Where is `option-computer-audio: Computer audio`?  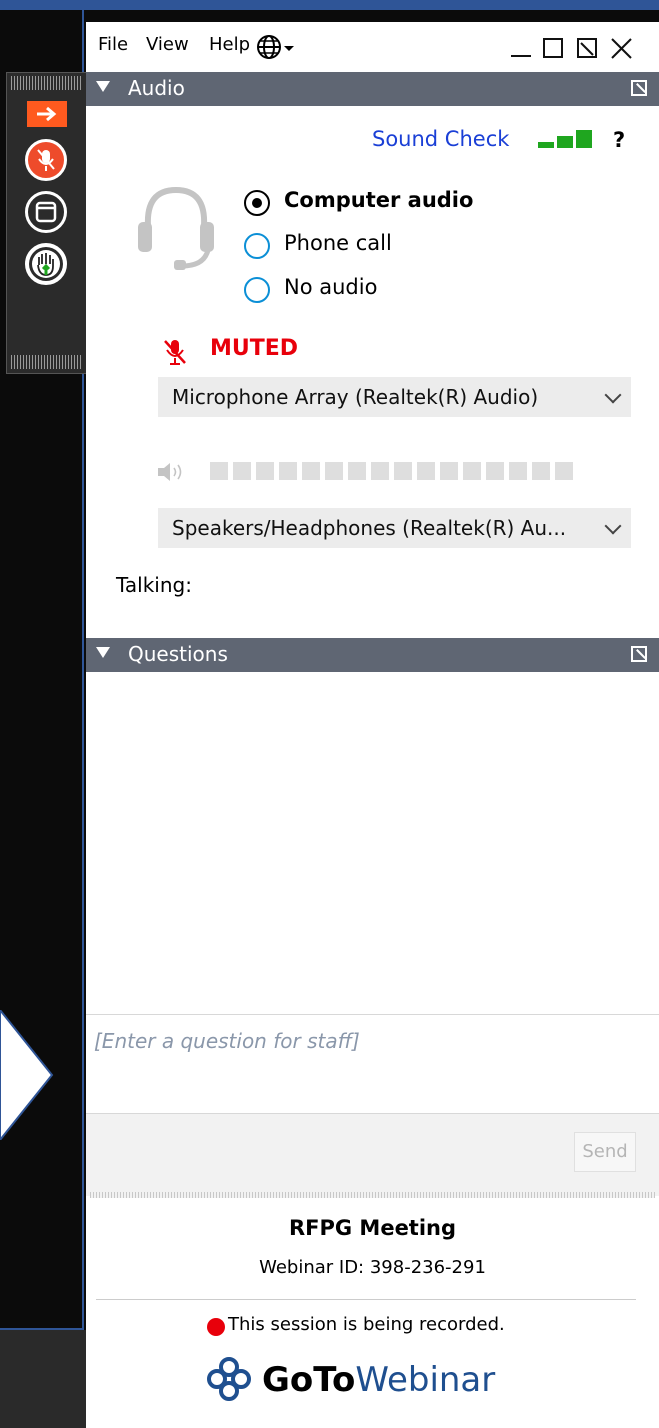 option-computer-audio: Computer audio is located at coordinates (378, 200).